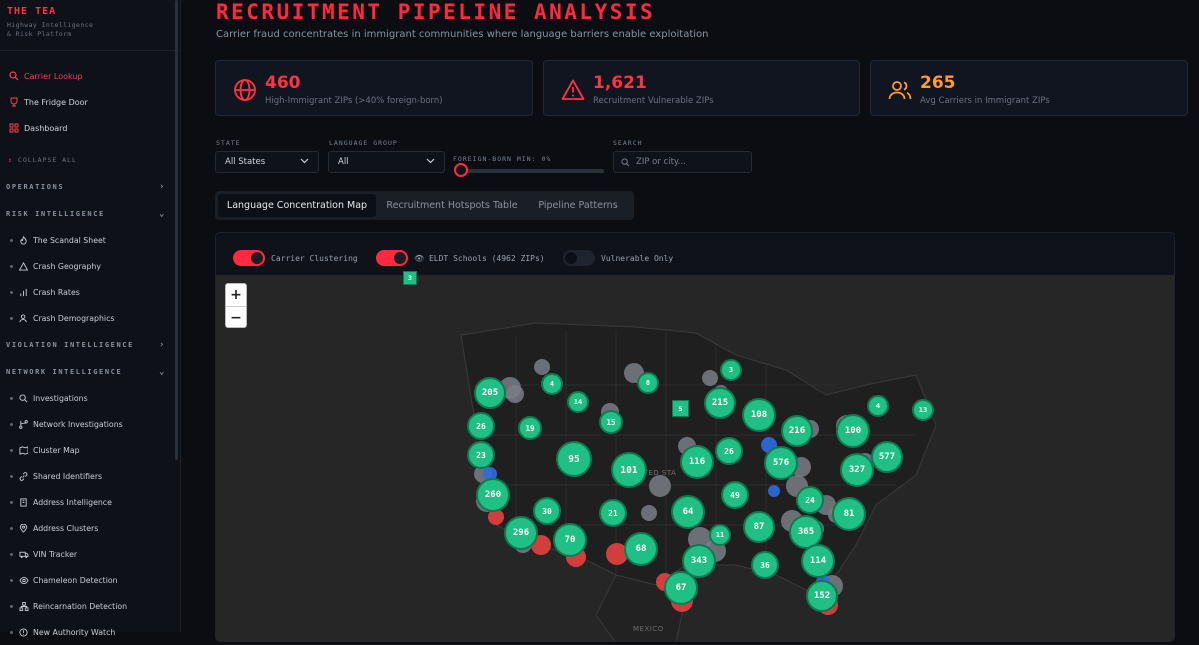  What do you see at coordinates (759, 415) in the screenshot?
I see `map-cluster: 108` at bounding box center [759, 415].